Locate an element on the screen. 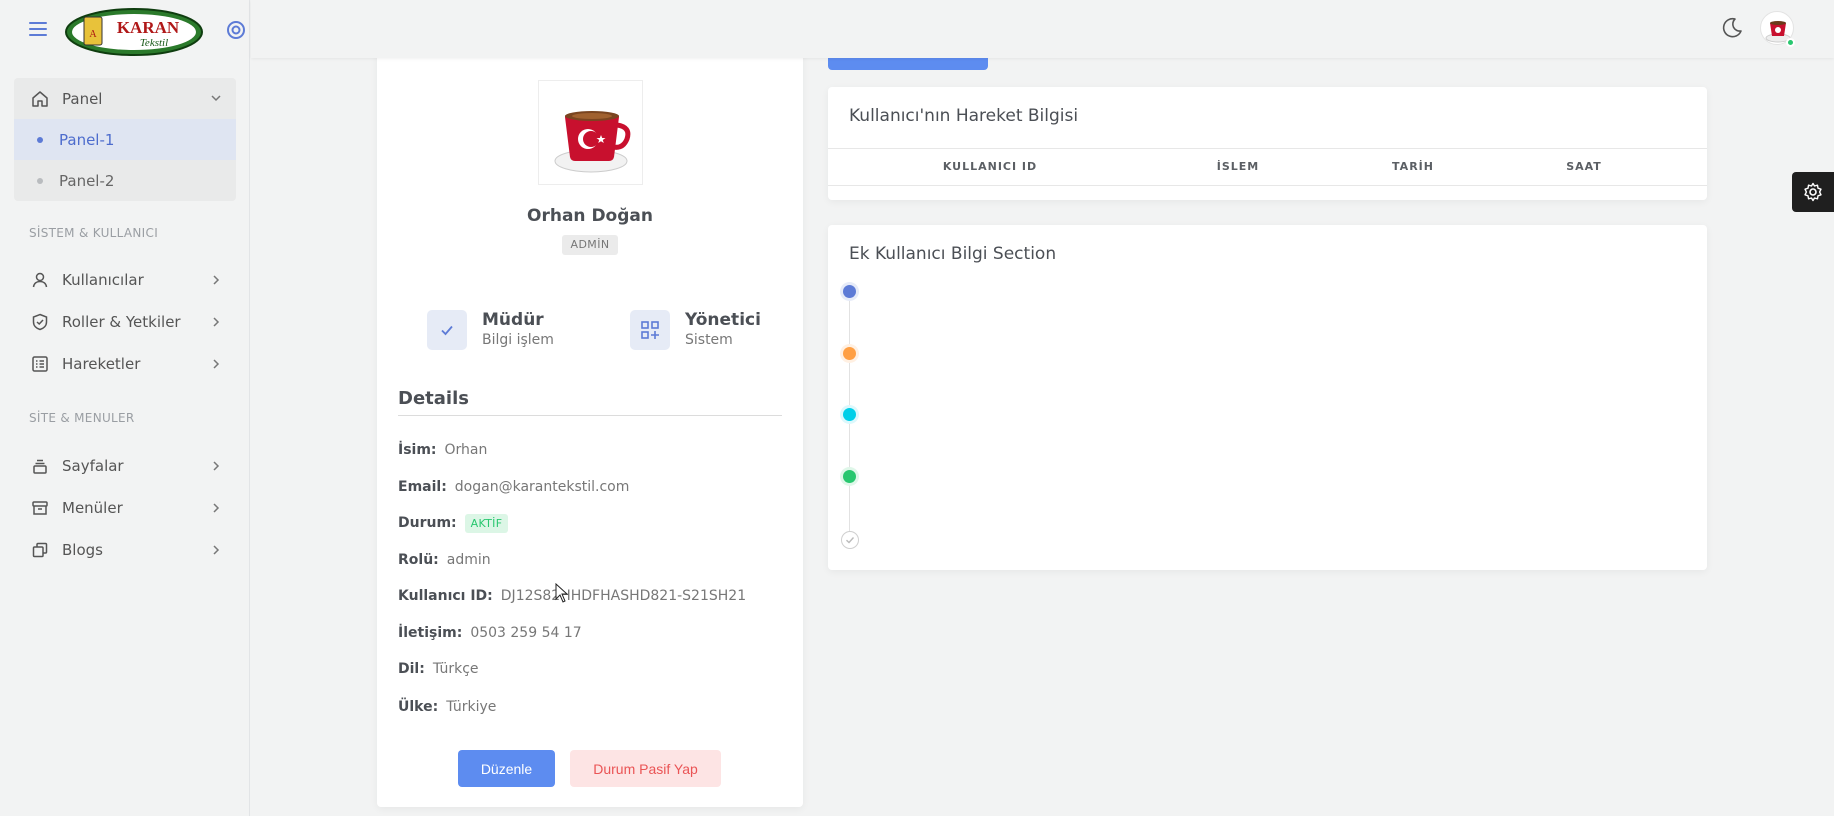 The height and width of the screenshot is (816, 1834). archive-icon is located at coordinates (40, 508).